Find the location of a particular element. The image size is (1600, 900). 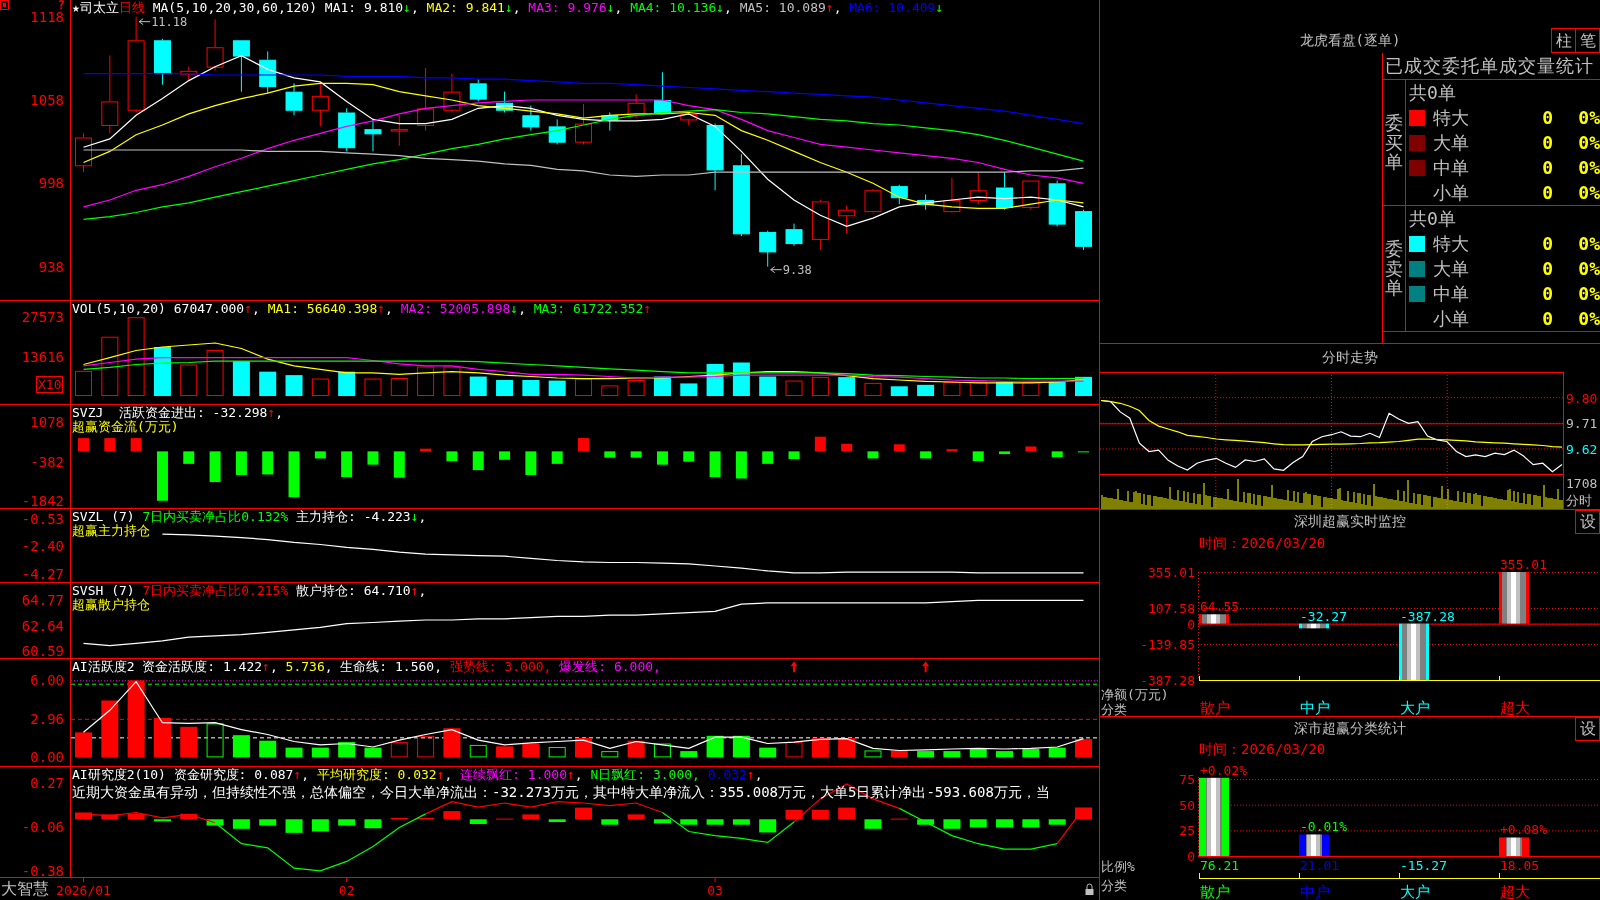

value-label: 76.21 is located at coordinates (1220, 865).